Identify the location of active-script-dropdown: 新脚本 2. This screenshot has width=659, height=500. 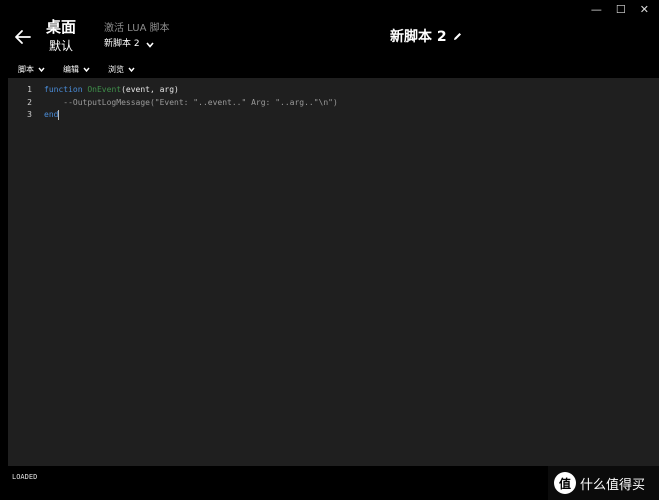
(137, 44).